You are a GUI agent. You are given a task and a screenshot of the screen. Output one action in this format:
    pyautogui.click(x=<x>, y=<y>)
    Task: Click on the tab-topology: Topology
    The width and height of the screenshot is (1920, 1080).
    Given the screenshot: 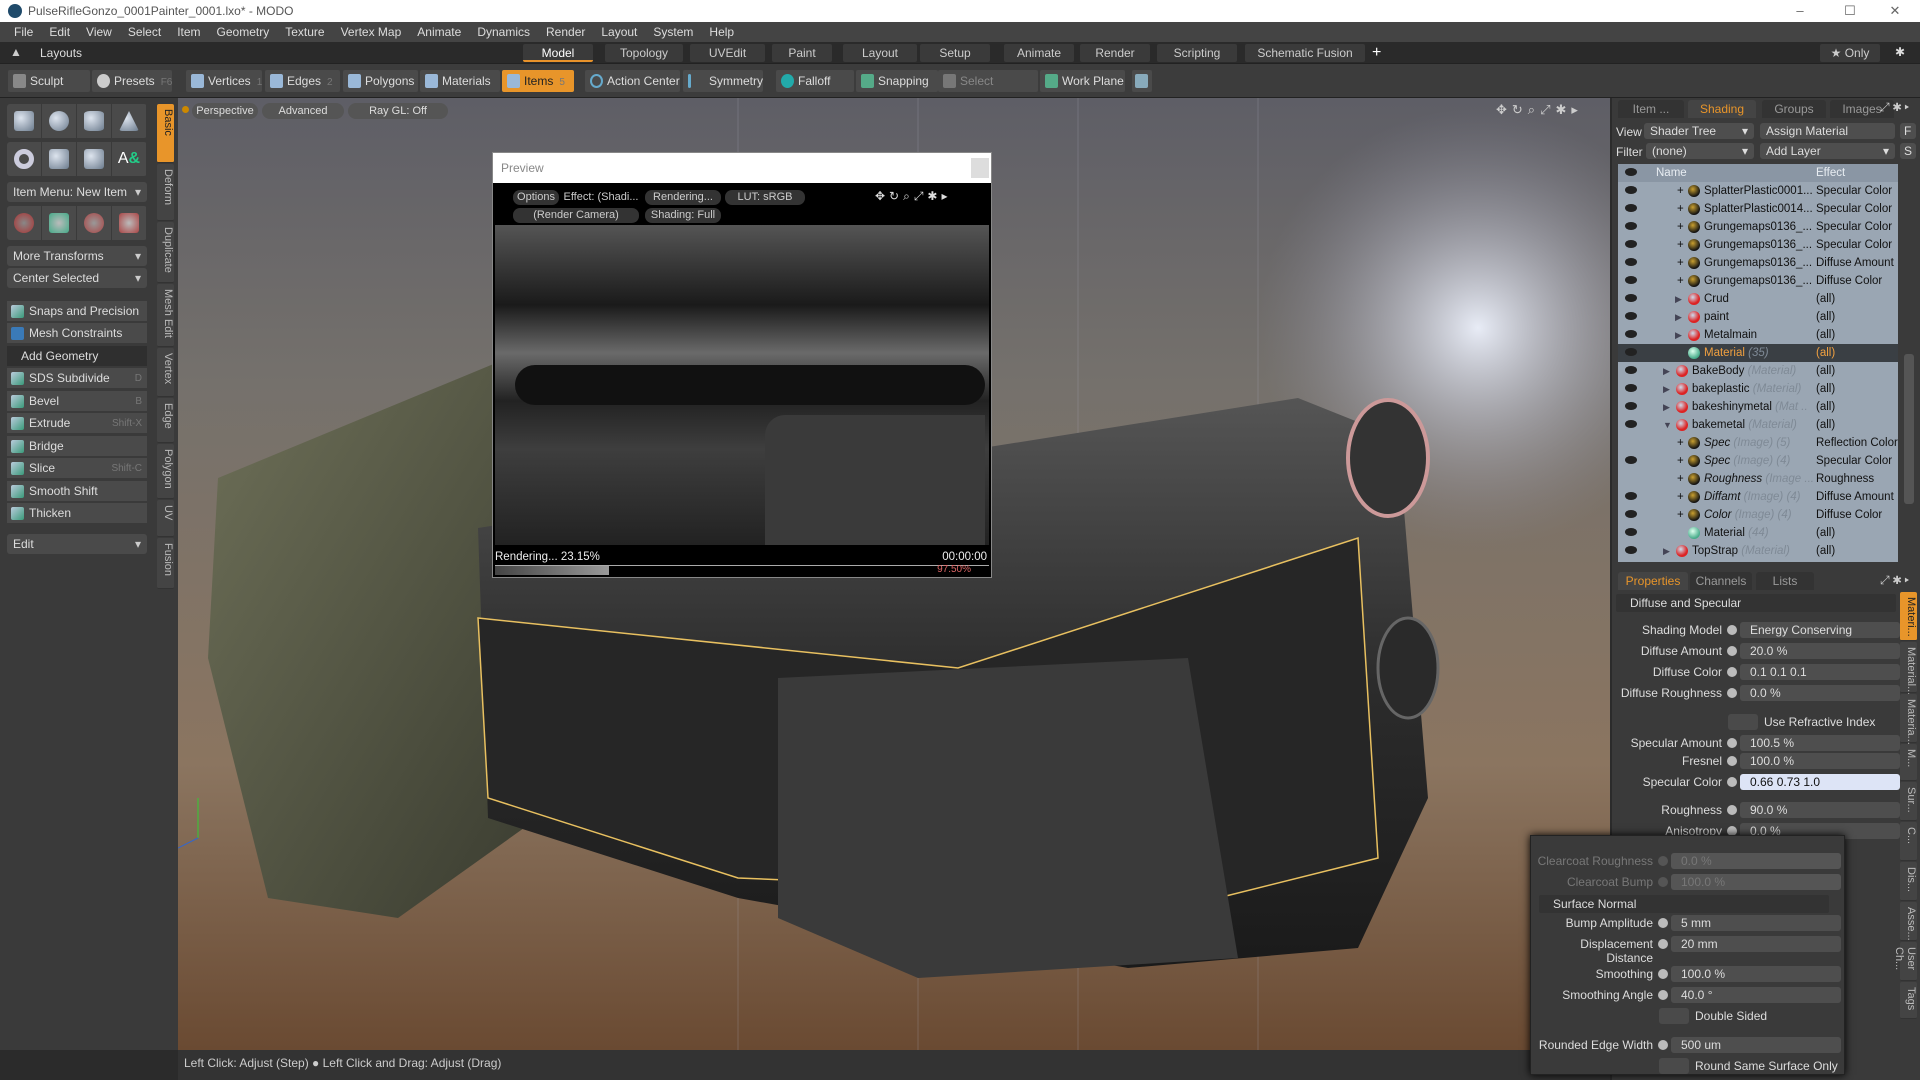 What is the action you would take?
    pyautogui.click(x=644, y=53)
    